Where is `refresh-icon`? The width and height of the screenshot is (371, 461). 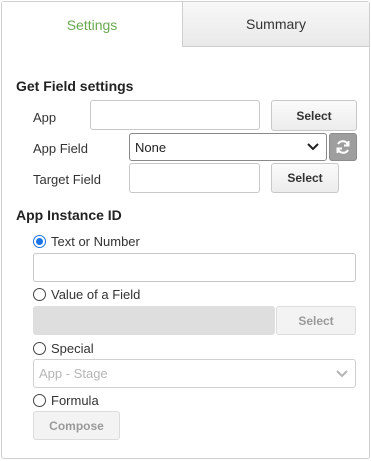 refresh-icon is located at coordinates (343, 147).